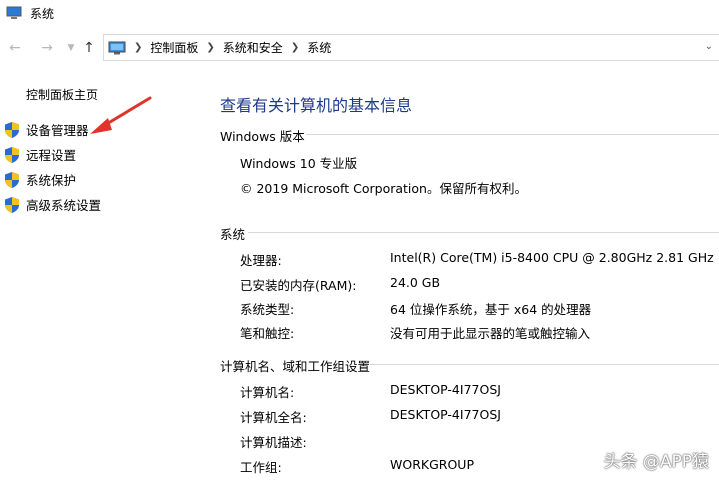 This screenshot has height=484, width=719. Describe the element at coordinates (383, 188) in the screenshot. I see `windows-copyright: © 2019 Microsoft Corporation。保留所有权利。` at that location.